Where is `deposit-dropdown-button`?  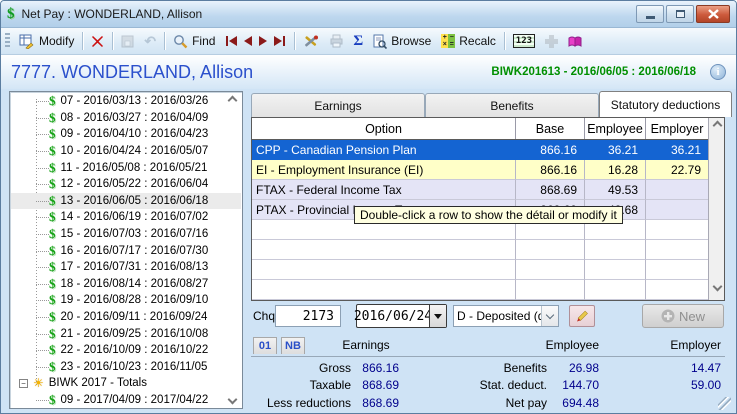
deposit-dropdown-button is located at coordinates (549, 316).